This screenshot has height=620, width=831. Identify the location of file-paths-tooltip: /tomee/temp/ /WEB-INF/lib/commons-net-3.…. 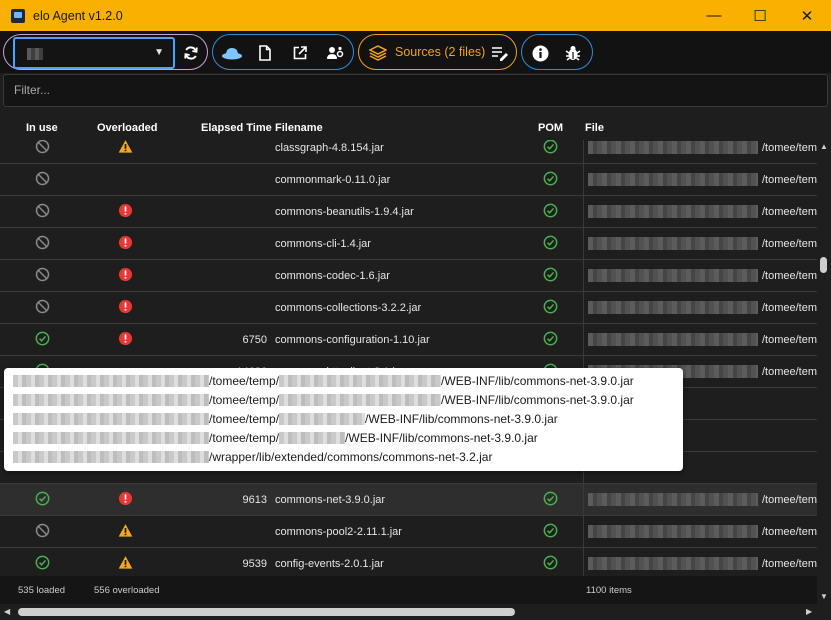
(343, 419).